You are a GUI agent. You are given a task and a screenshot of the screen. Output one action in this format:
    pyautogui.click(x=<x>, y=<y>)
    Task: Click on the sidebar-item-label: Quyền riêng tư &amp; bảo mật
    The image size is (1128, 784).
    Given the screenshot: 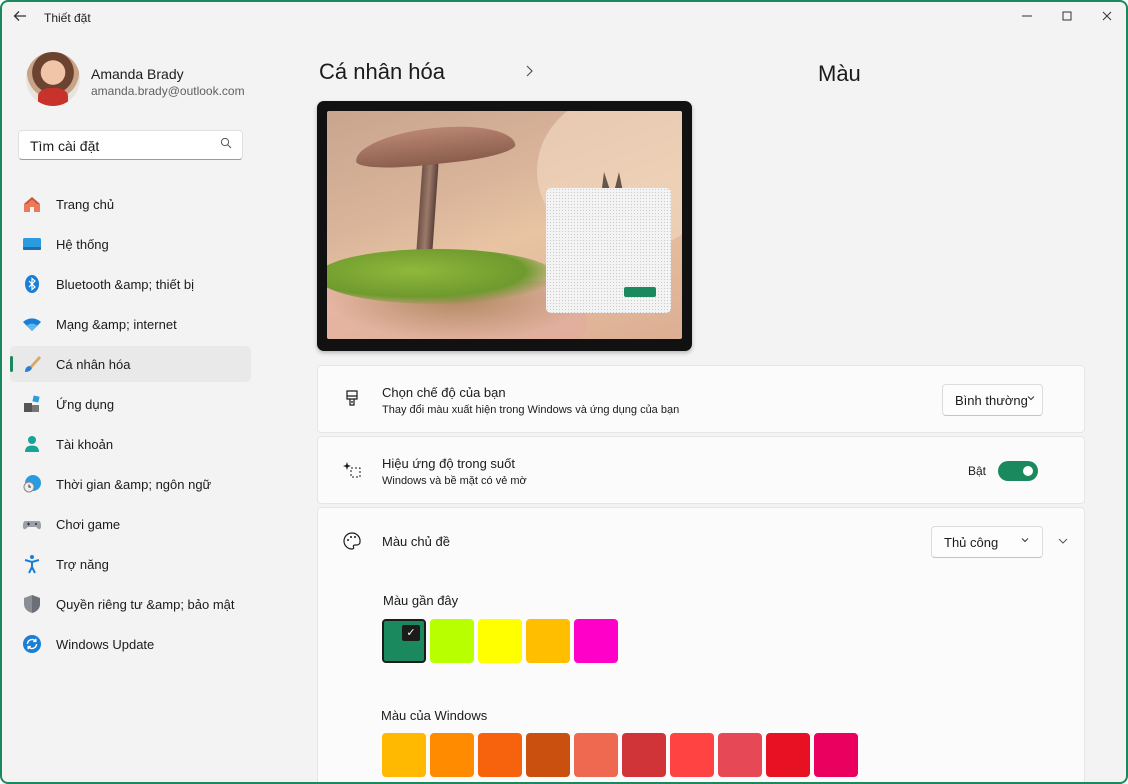 What is the action you would take?
    pyautogui.click(x=145, y=604)
    